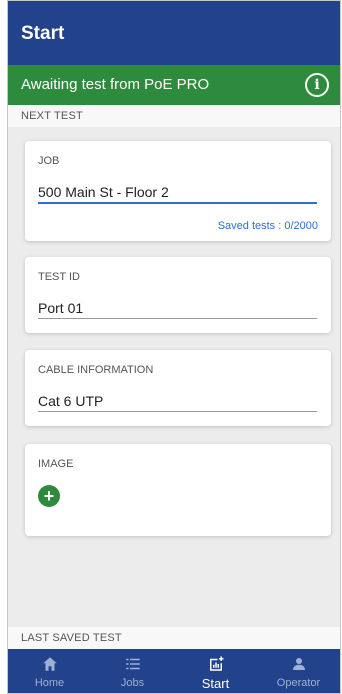 This screenshot has width=342, height=694. What do you see at coordinates (96, 370) in the screenshot?
I see `cable-info-label: CABLE INFORMATION` at bounding box center [96, 370].